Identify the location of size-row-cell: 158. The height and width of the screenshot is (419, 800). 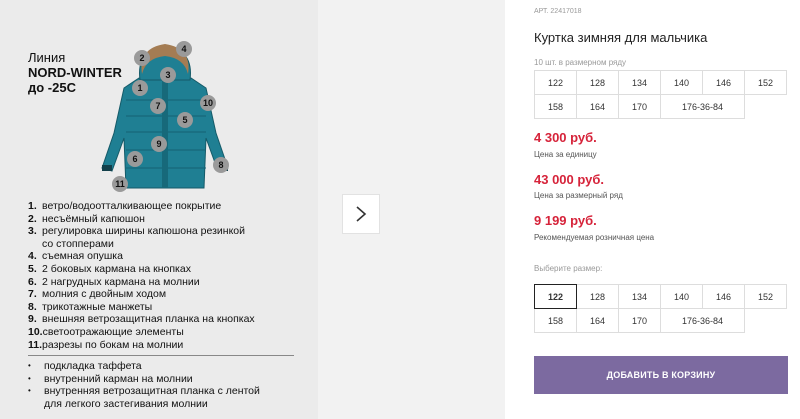
(555, 106).